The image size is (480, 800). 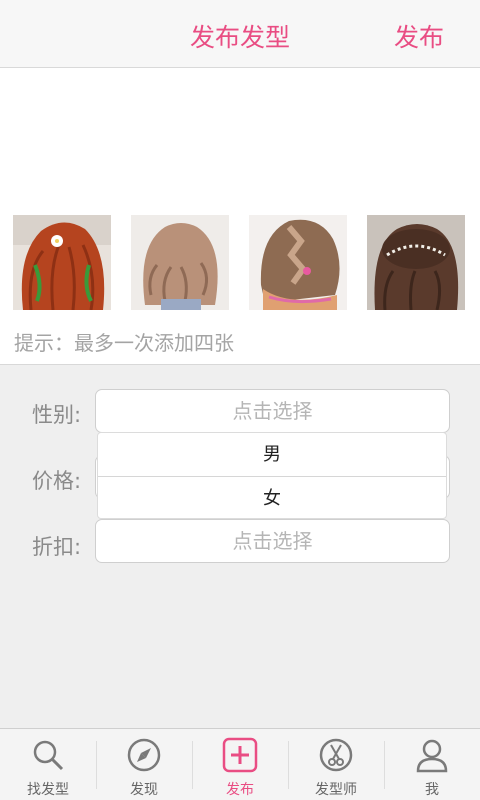 I want to click on tab-label: 发布, so click(x=240, y=790).